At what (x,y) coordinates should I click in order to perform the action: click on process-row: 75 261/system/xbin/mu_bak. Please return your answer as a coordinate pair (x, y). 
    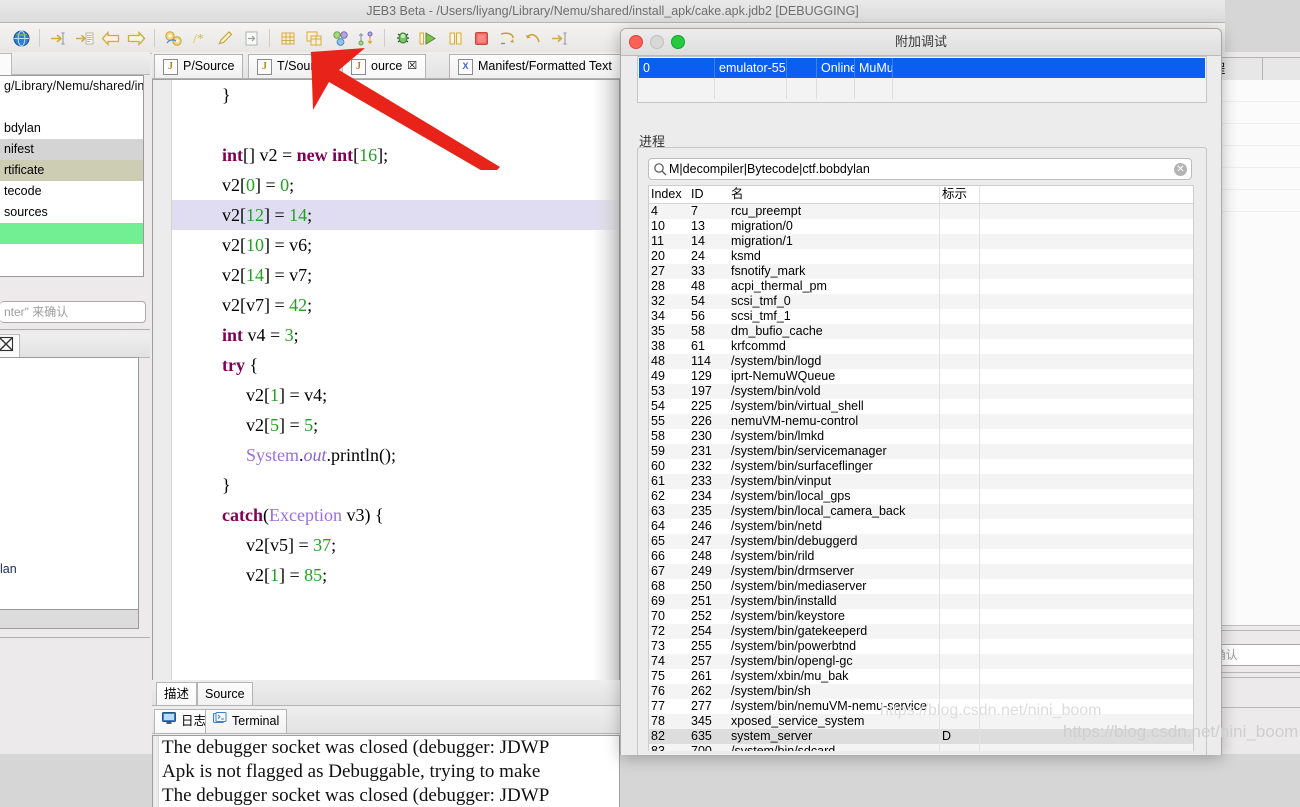
    Looking at the image, I should click on (921, 676).